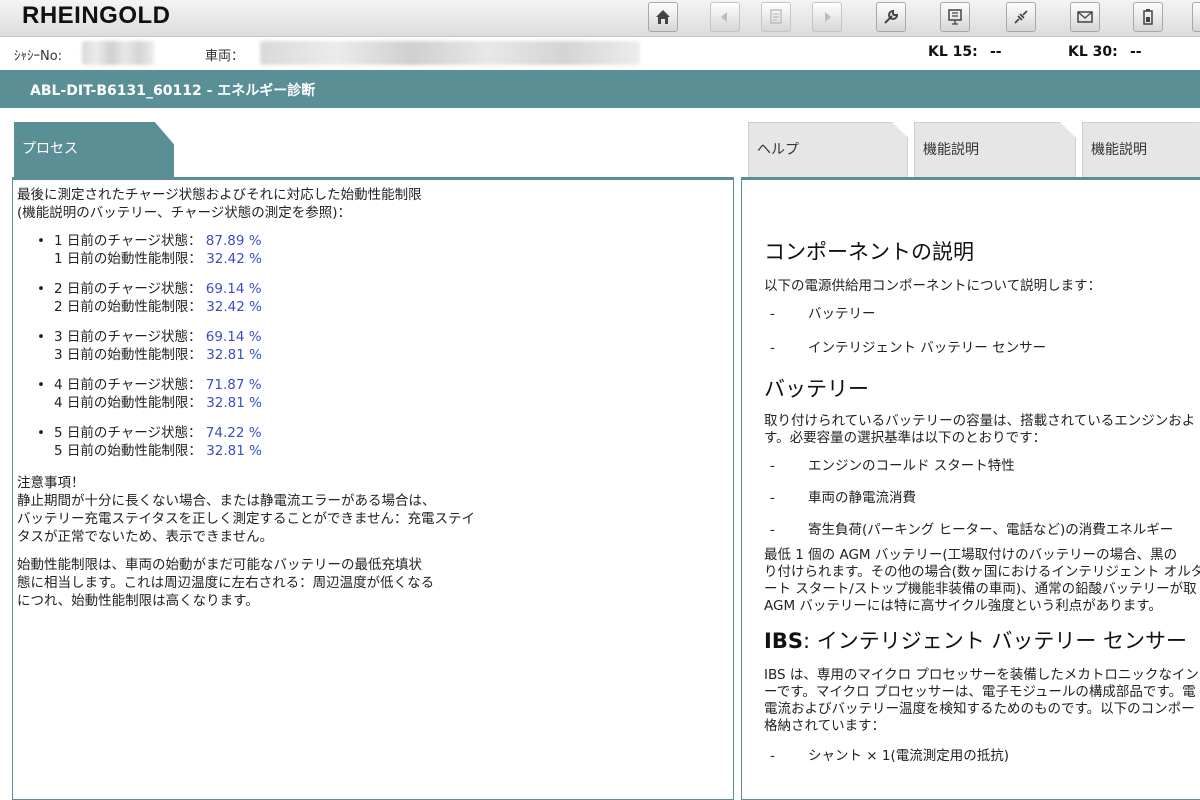 This screenshot has width=1200, height=800. What do you see at coordinates (145, 537) in the screenshot?
I see `note-line: タスが正常でないため、表示できません。` at bounding box center [145, 537].